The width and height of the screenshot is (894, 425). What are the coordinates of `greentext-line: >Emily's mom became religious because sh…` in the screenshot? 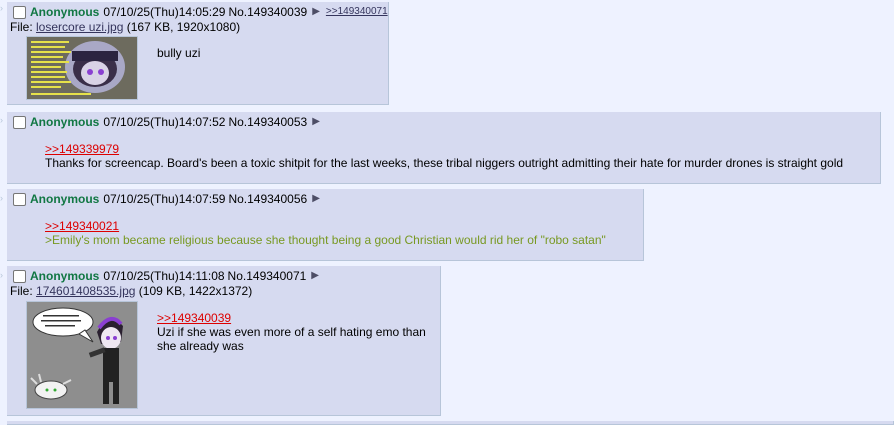 It's located at (325, 240).